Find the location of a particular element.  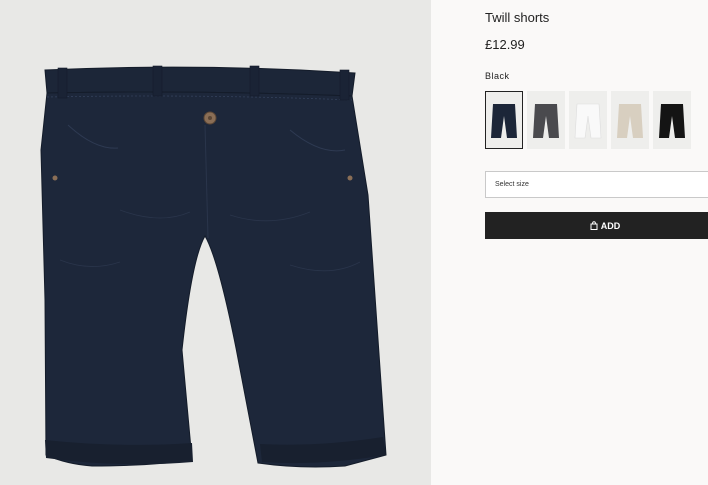

swatch-grey is located at coordinates (546, 120).